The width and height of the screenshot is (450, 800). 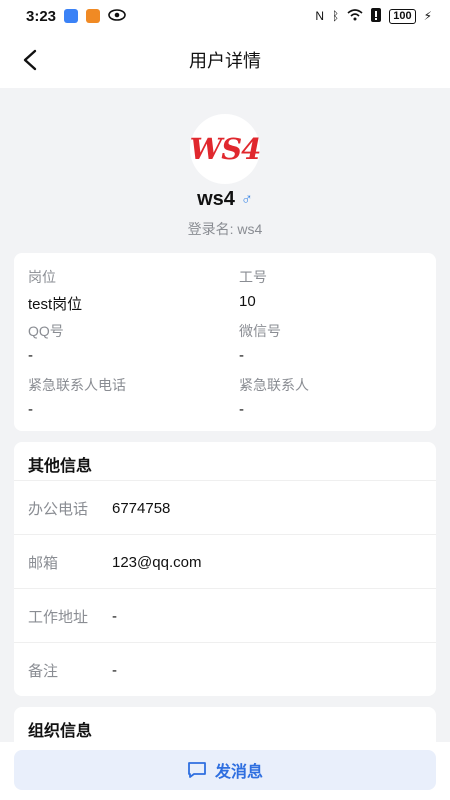 What do you see at coordinates (41, 16) in the screenshot?
I see `status-time: 3:23` at bounding box center [41, 16].